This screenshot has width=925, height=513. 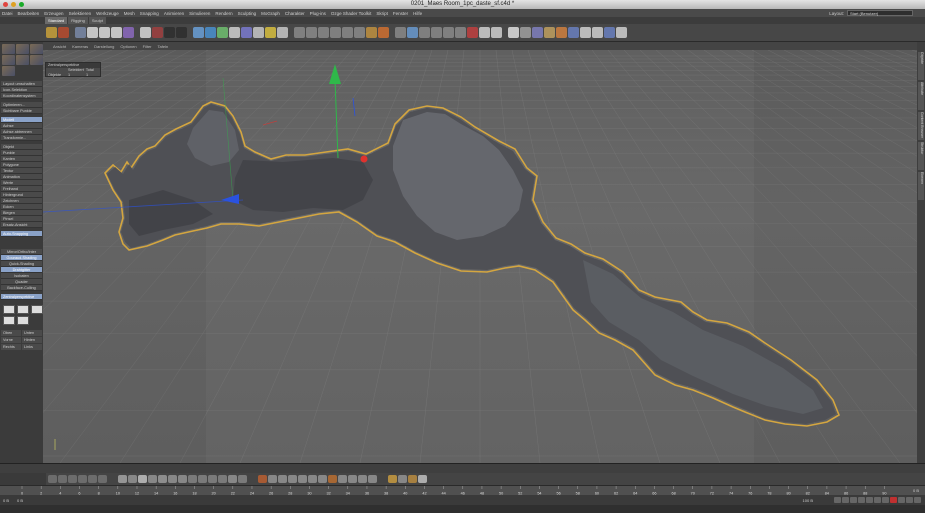 What do you see at coordinates (11, 333) in the screenshot?
I see `view-button: Oben` at bounding box center [11, 333].